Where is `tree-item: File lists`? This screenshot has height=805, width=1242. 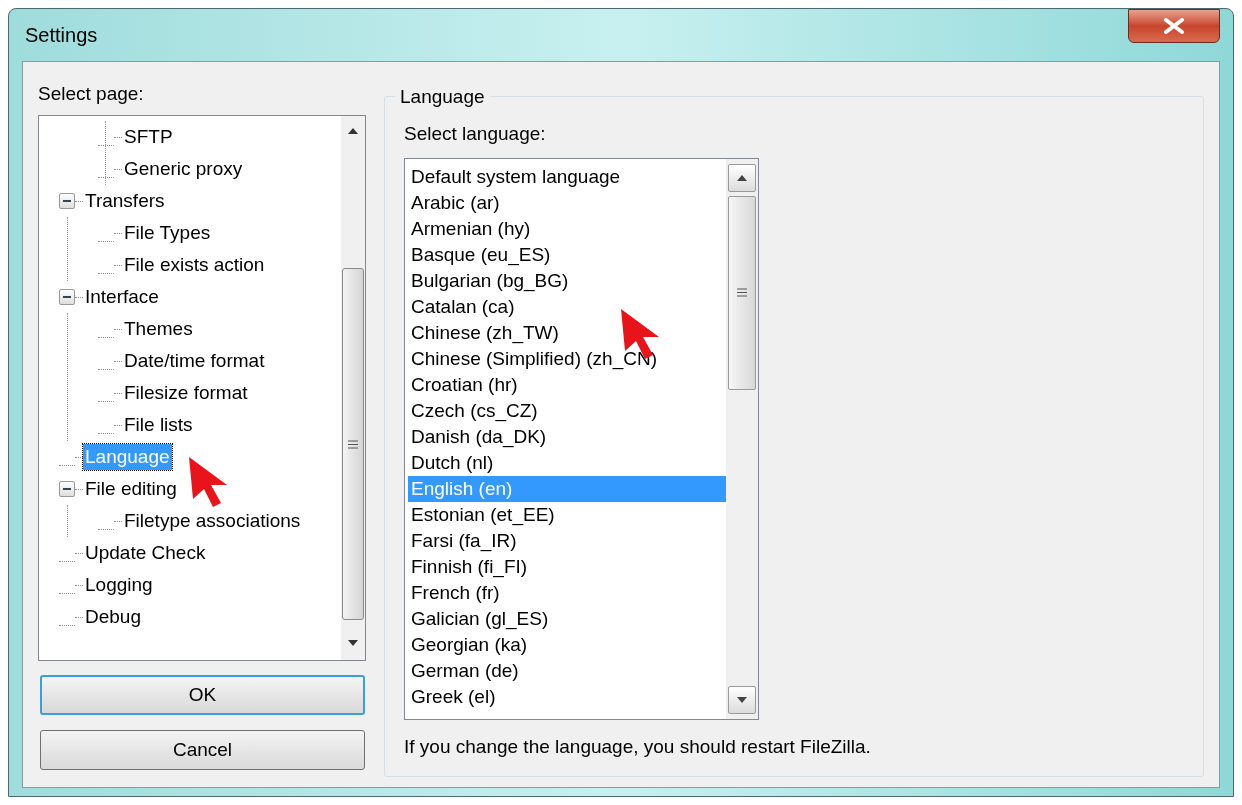
tree-item: File lists is located at coordinates (158, 425).